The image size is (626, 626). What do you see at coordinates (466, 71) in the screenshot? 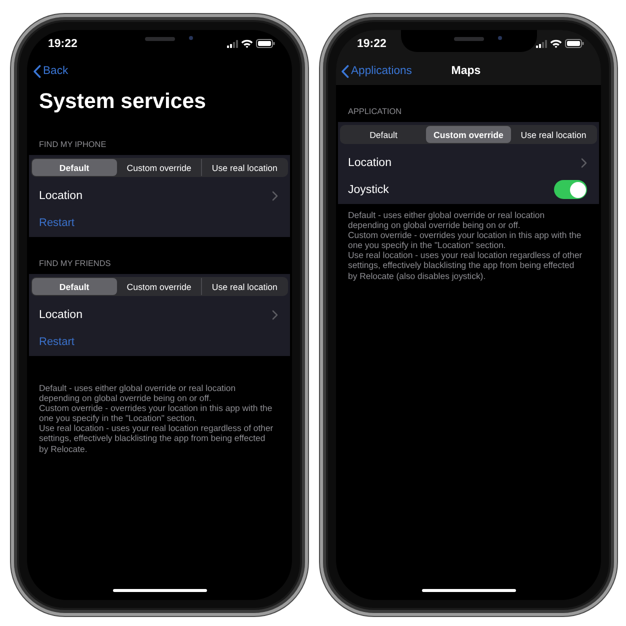
I see `navigation-title: Maps` at bounding box center [466, 71].